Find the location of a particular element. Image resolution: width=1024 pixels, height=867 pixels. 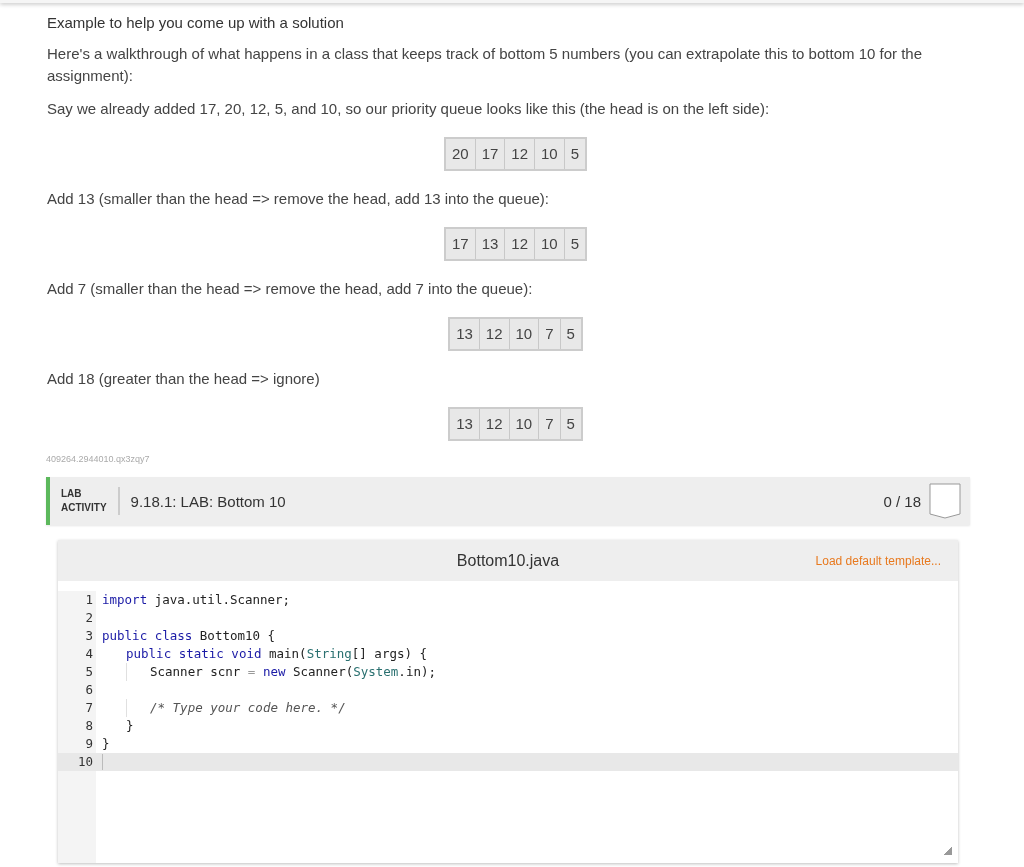

line-number: 9 is located at coordinates (89, 744).